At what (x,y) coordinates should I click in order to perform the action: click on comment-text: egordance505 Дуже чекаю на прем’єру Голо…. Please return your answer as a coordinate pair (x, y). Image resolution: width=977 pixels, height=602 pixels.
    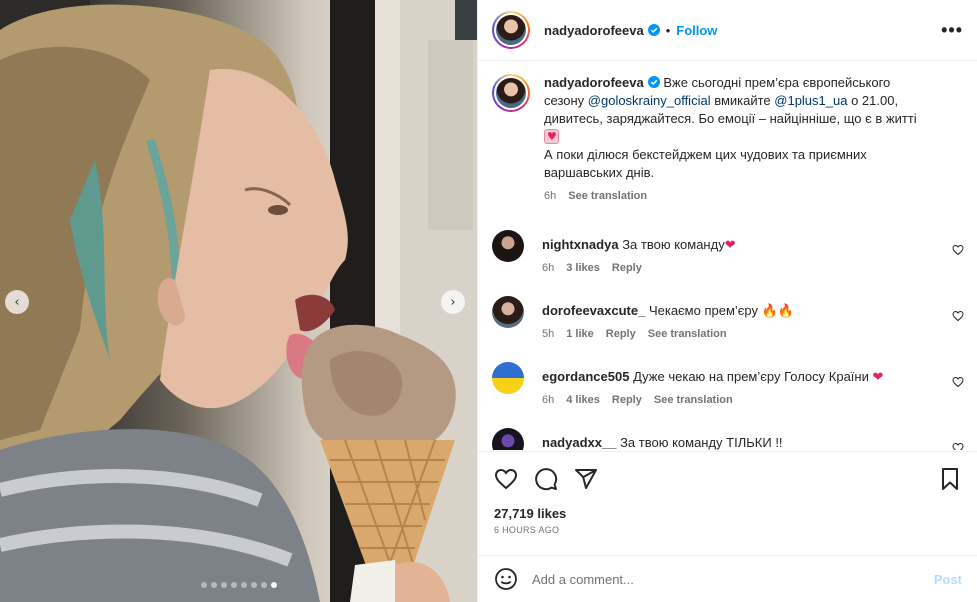
    Looking at the image, I should click on (742, 377).